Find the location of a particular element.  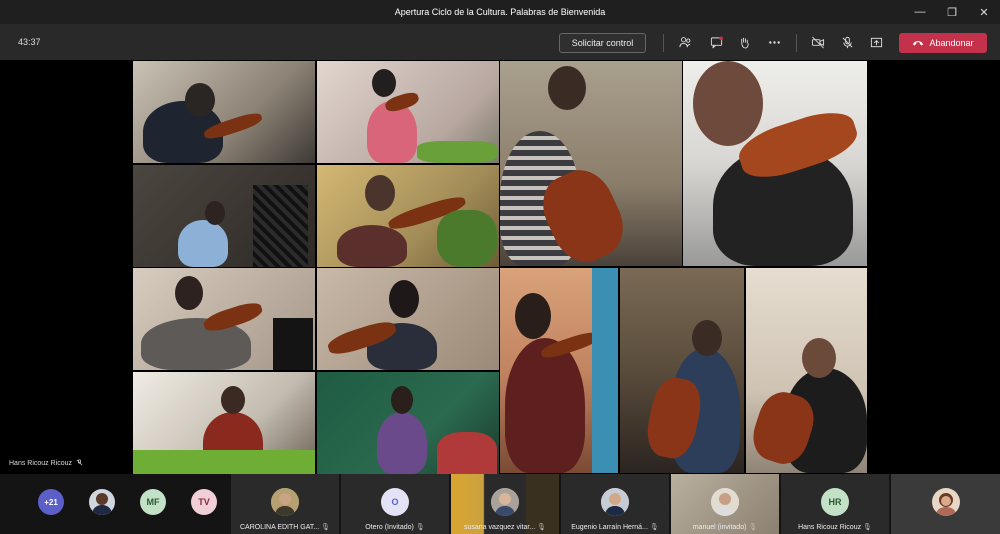

participant-tile: Eugenio Larraín Herná... 🎙 is located at coordinates (615, 504).